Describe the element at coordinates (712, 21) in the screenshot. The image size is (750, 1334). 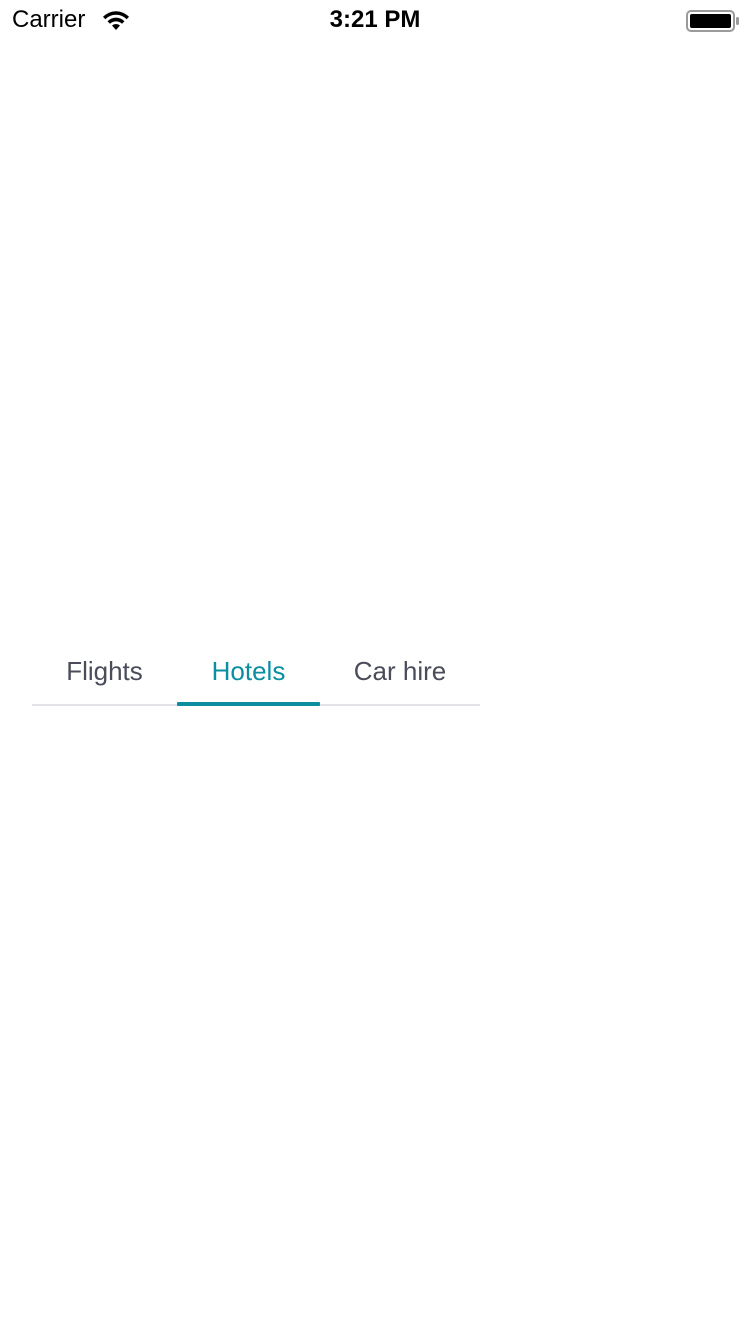
I see `battery-icon` at that location.